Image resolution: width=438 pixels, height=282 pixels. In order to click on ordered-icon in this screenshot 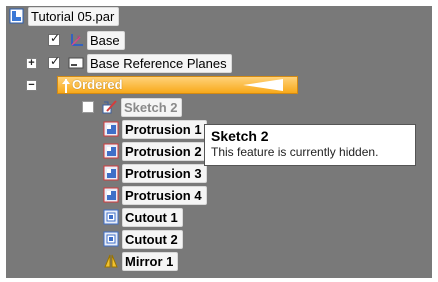, I will do `click(66, 87)`.